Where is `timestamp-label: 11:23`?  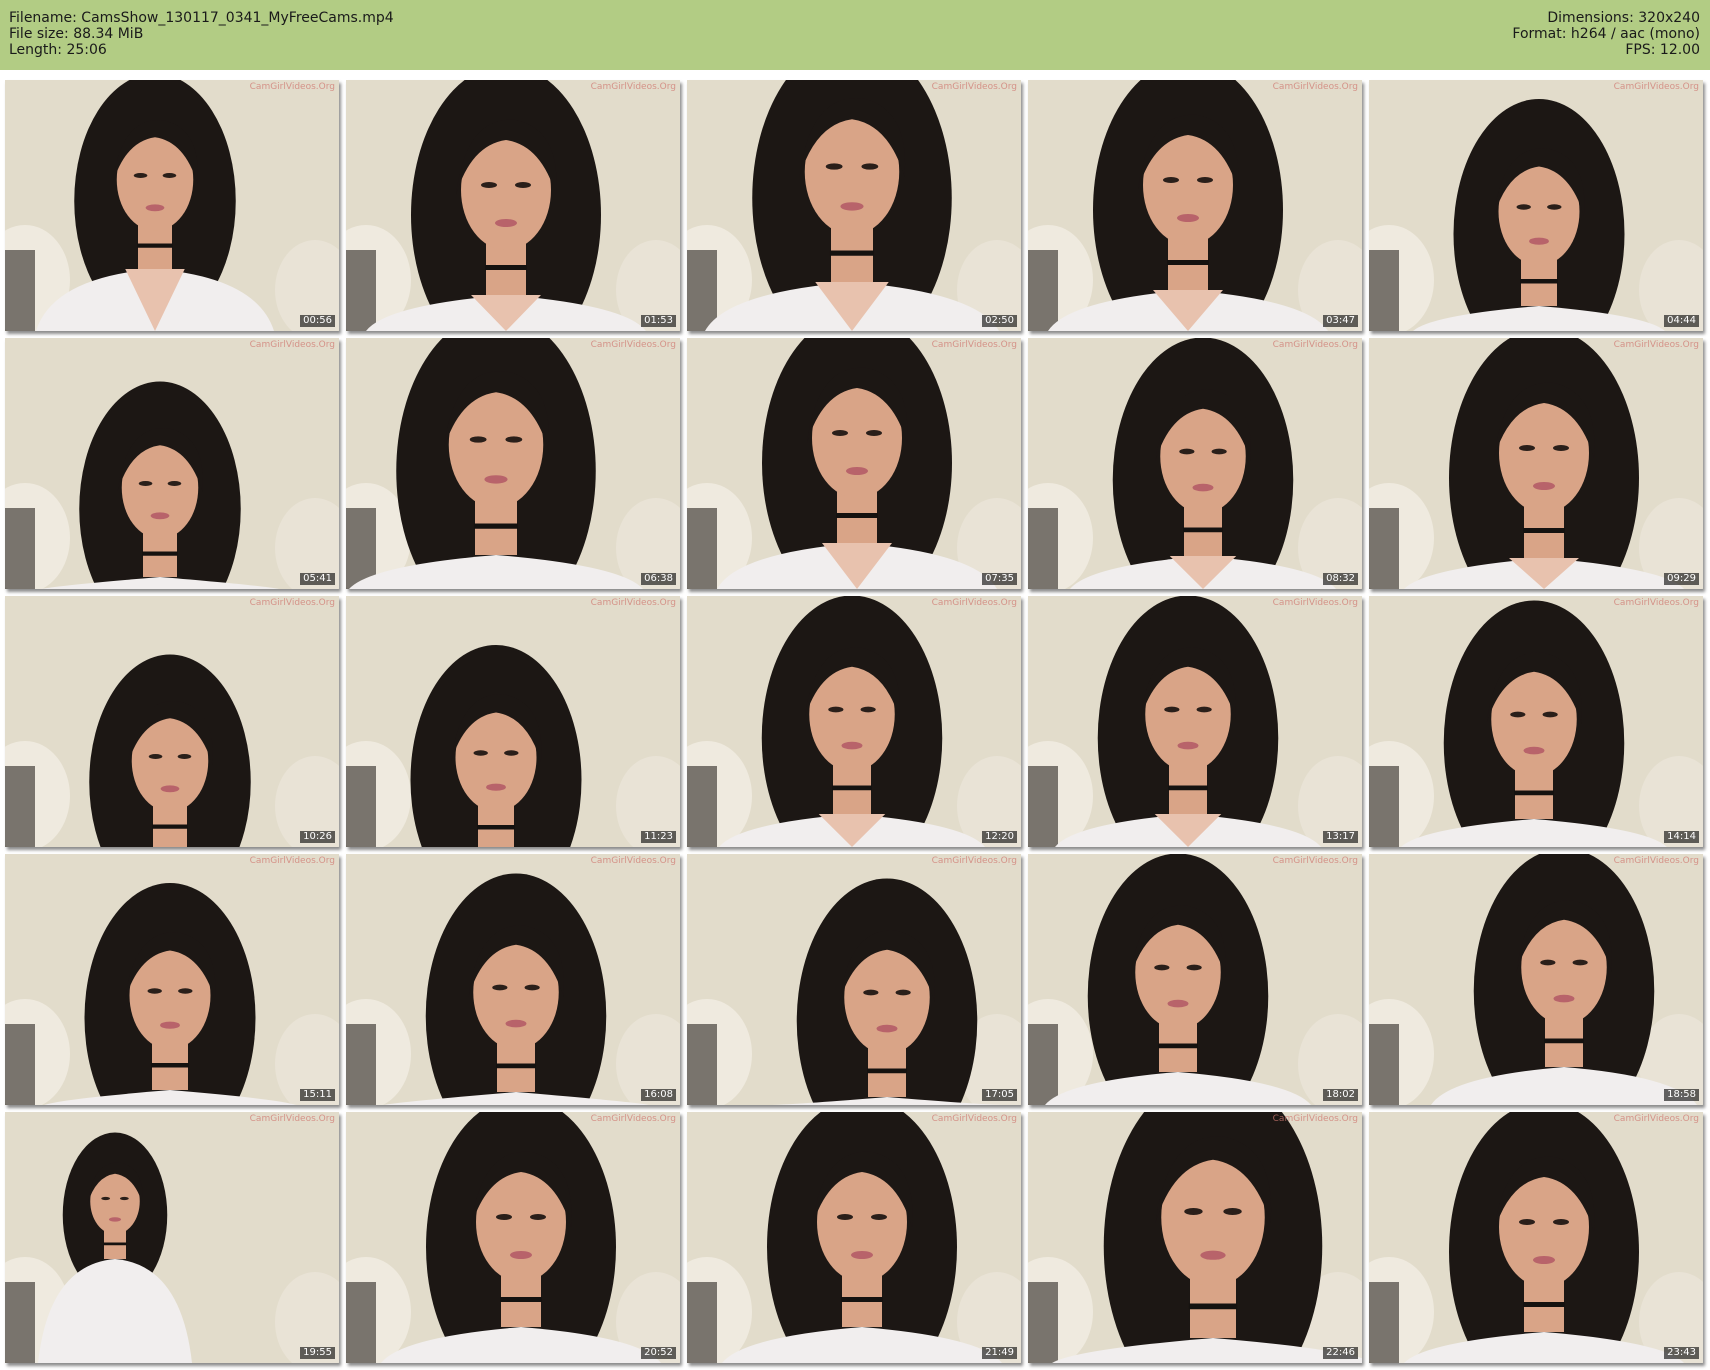 timestamp-label: 11:23 is located at coordinates (658, 837).